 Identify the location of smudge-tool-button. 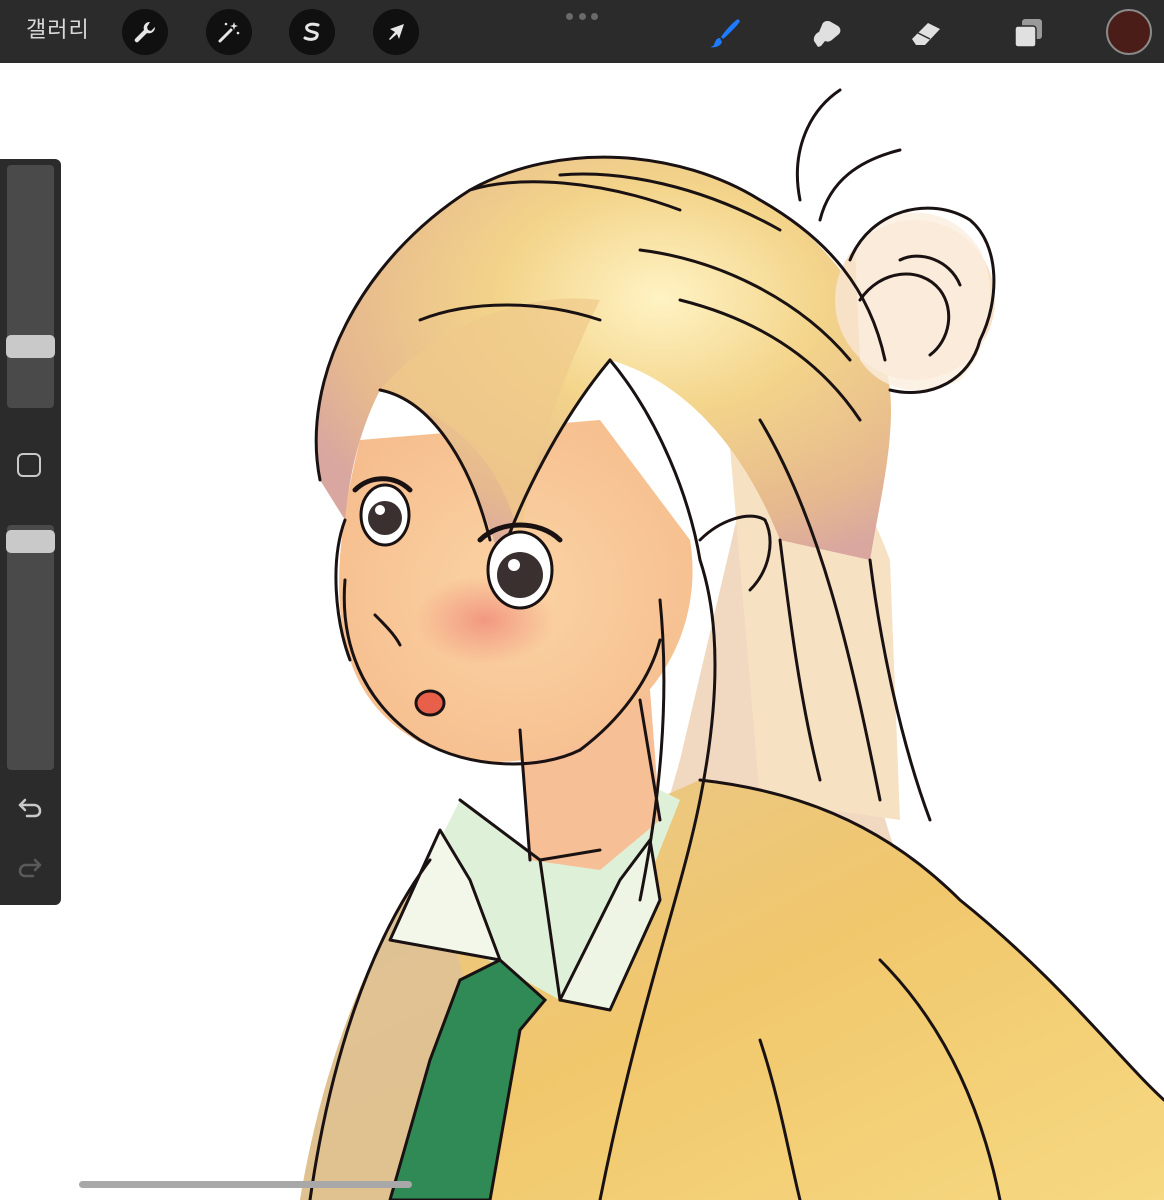
(826, 33).